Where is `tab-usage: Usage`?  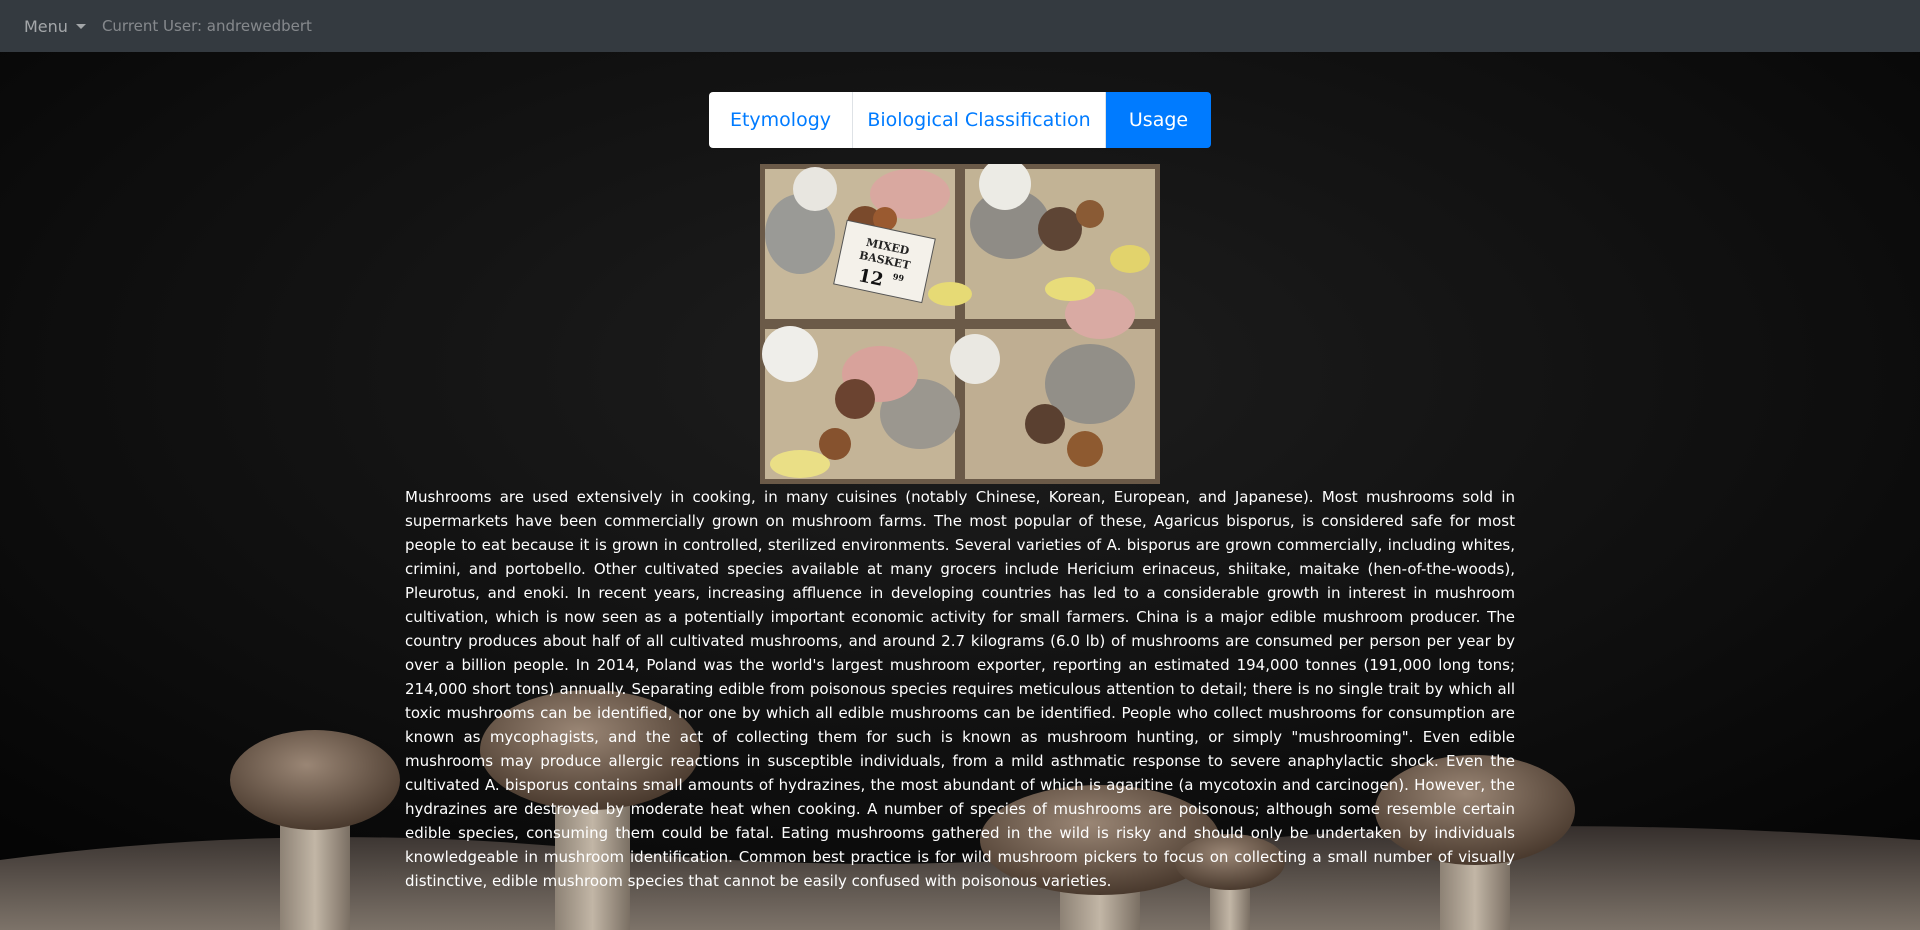 tab-usage: Usage is located at coordinates (1158, 120).